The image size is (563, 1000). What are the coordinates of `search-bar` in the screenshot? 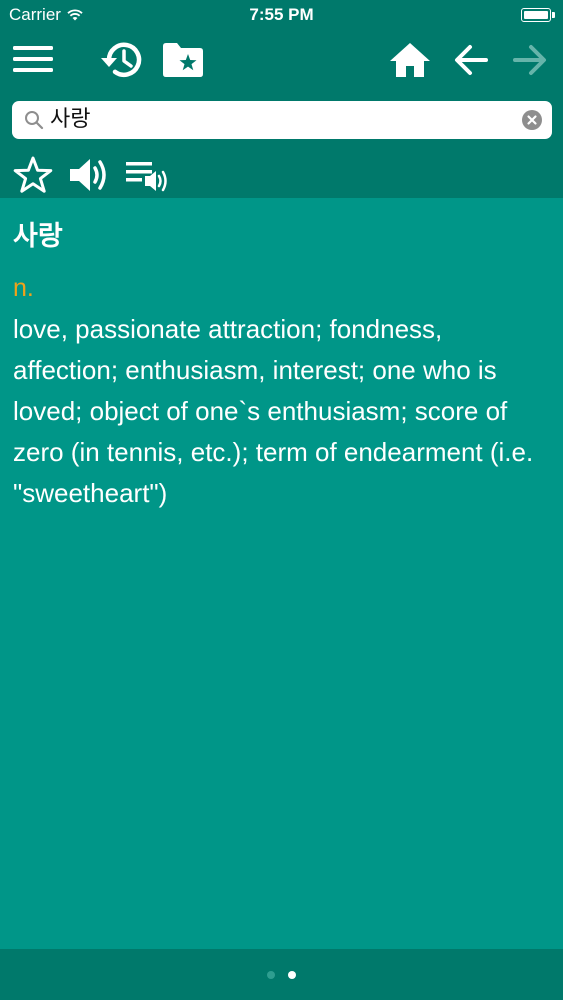 It's located at (282, 120).